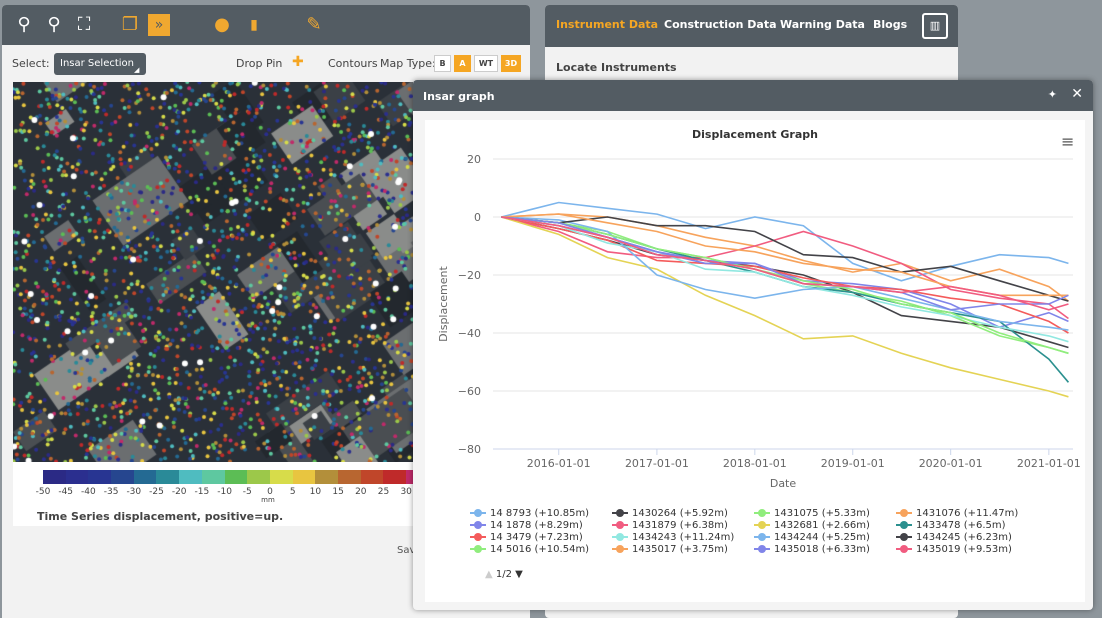 This screenshot has height=618, width=1102. I want to click on chart-menu-icon: ≡, so click(1067, 141).